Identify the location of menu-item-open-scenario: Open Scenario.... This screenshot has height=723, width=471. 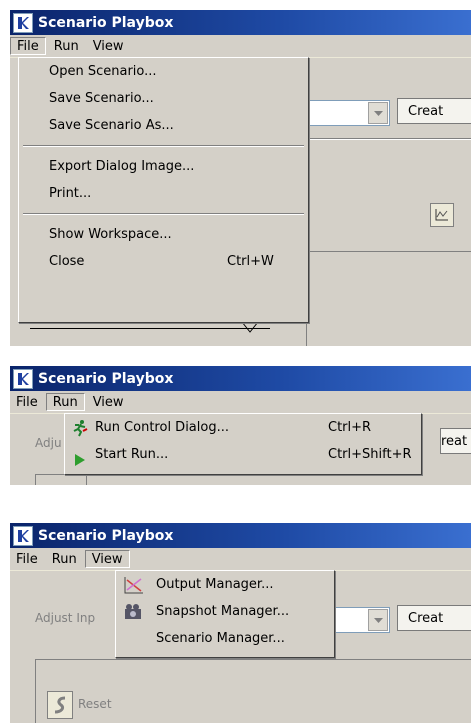
(163, 71).